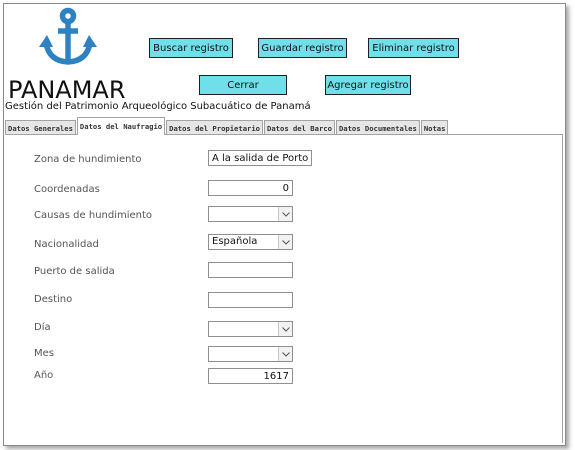  What do you see at coordinates (67, 189) in the screenshot?
I see `coordenadas-label: Coordenadas` at bounding box center [67, 189].